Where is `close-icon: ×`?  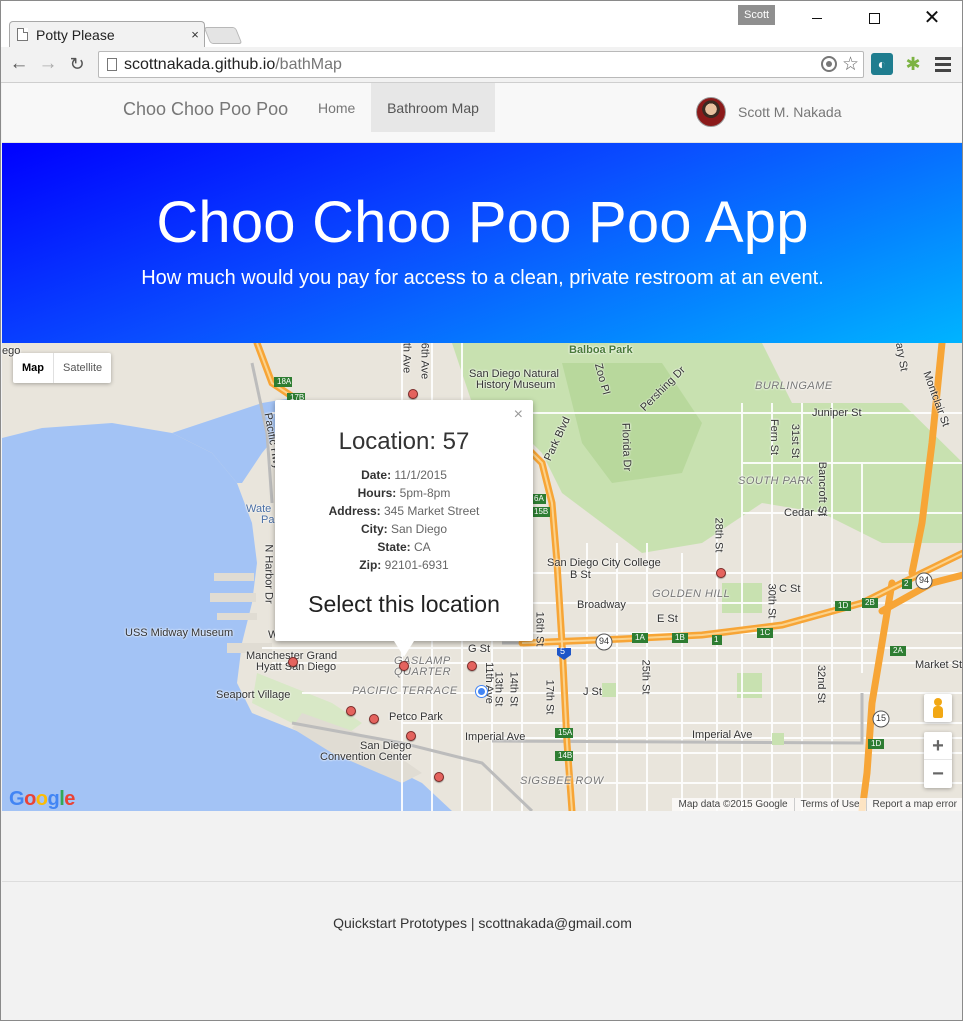
close-icon: × is located at coordinates (518, 415).